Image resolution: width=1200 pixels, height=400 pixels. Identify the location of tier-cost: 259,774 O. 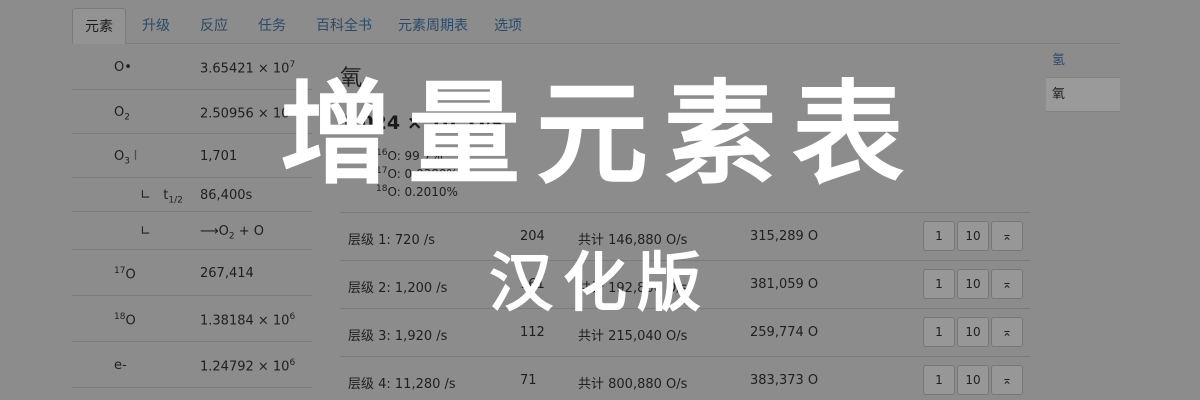
(784, 332).